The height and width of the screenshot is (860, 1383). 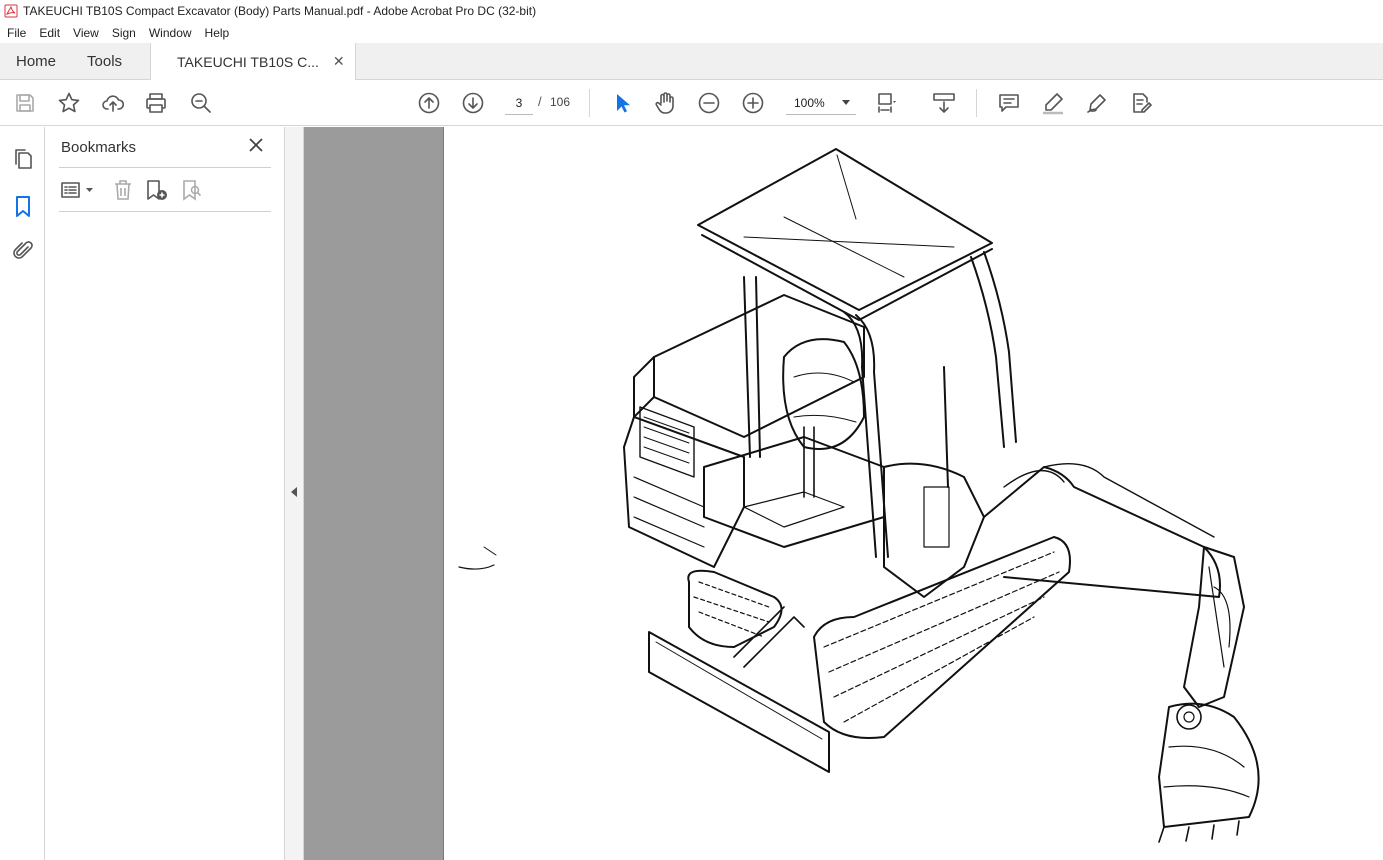 What do you see at coordinates (691, 32) in the screenshot?
I see `menu-bar: File Edit View Sign Window Help` at bounding box center [691, 32].